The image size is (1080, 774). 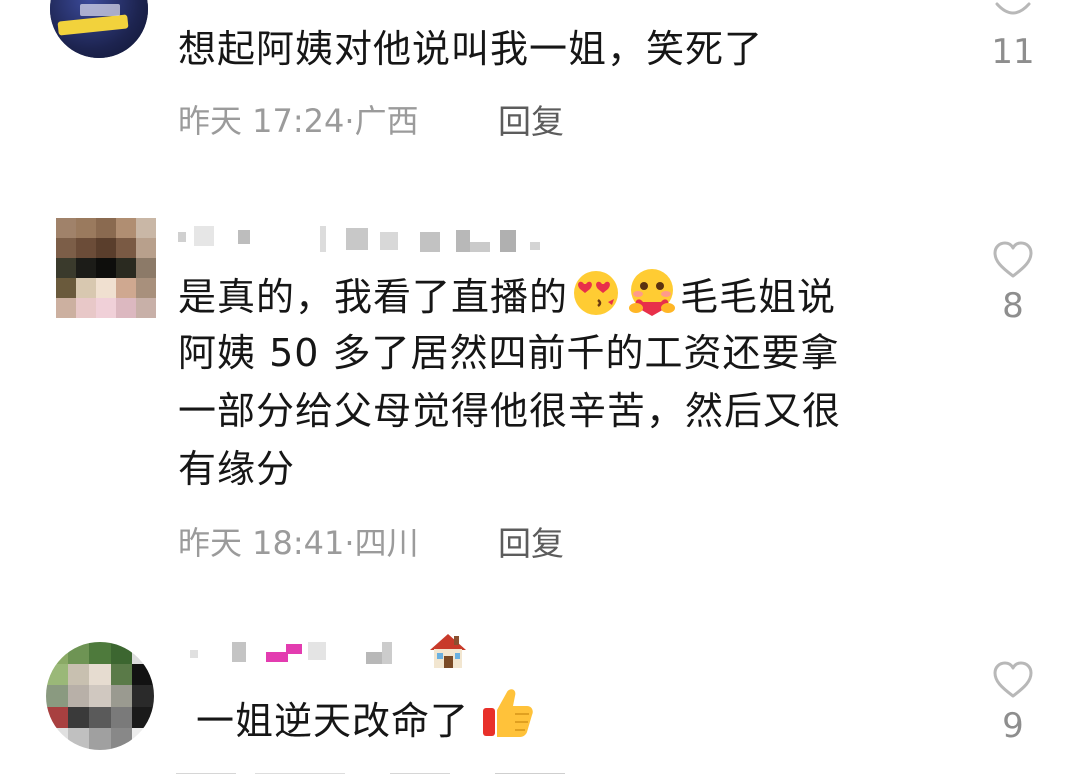 What do you see at coordinates (758, 297) in the screenshot?
I see `comment-text-line: 毛毛姐说` at bounding box center [758, 297].